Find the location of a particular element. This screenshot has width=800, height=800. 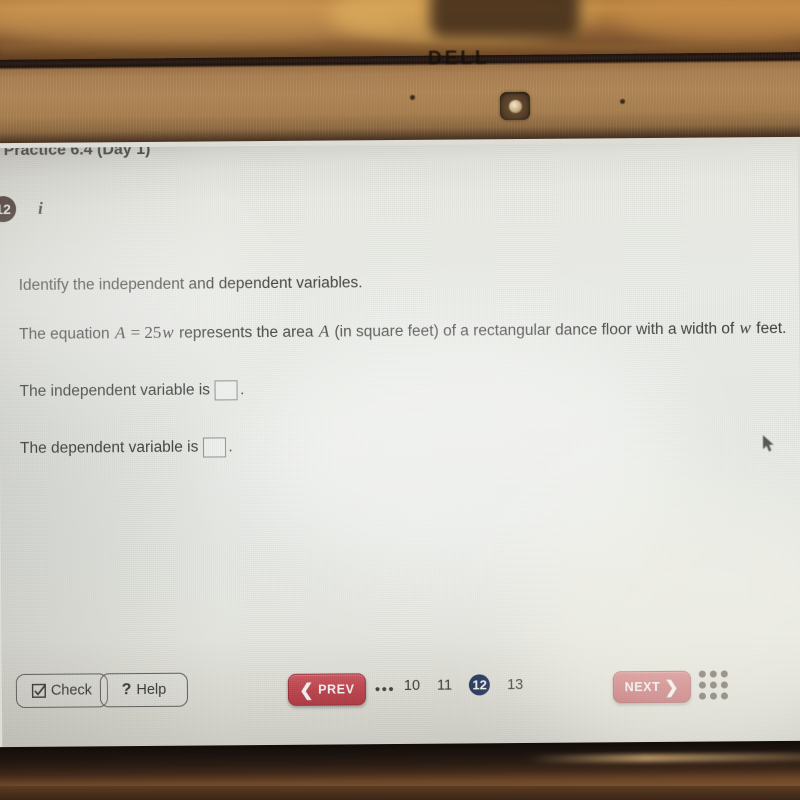

webcam-lens is located at coordinates (515, 106).